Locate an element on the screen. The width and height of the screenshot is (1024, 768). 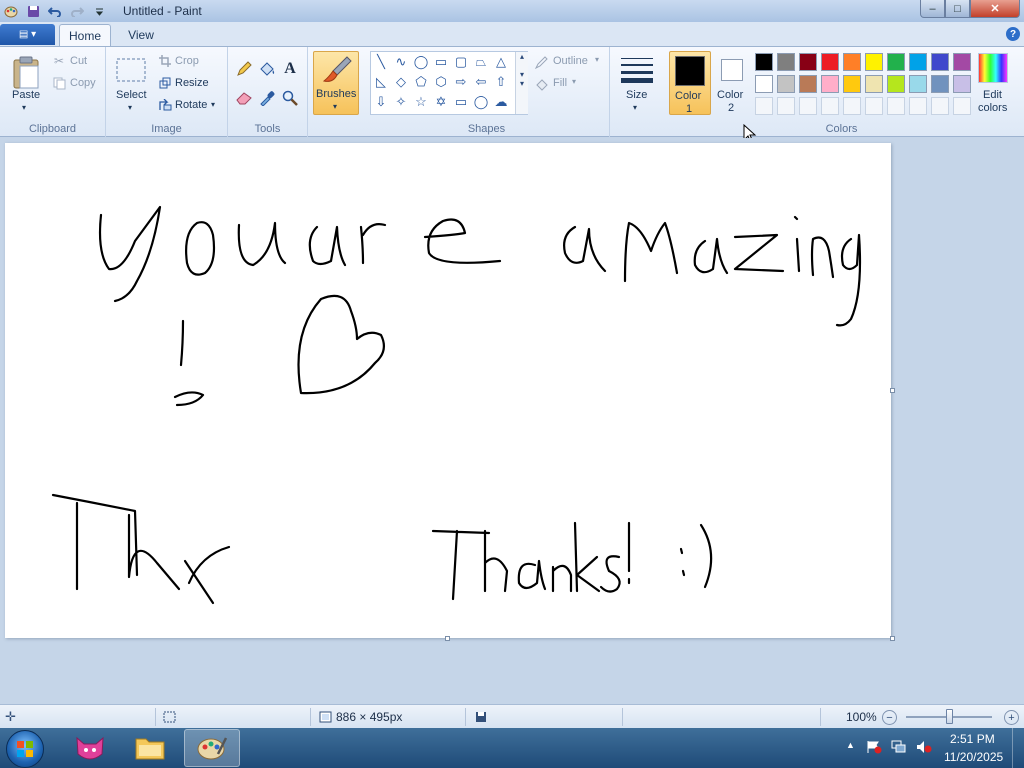
edit-colors-icon is located at coordinates (993, 68).